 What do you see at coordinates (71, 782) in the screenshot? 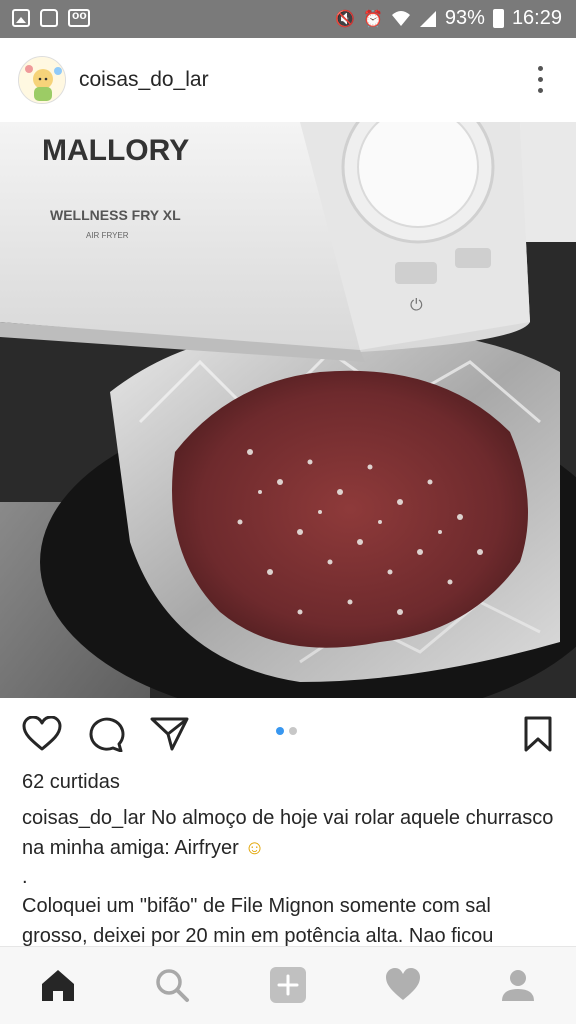
I see `likes-count: 62 curtidas` at bounding box center [71, 782].